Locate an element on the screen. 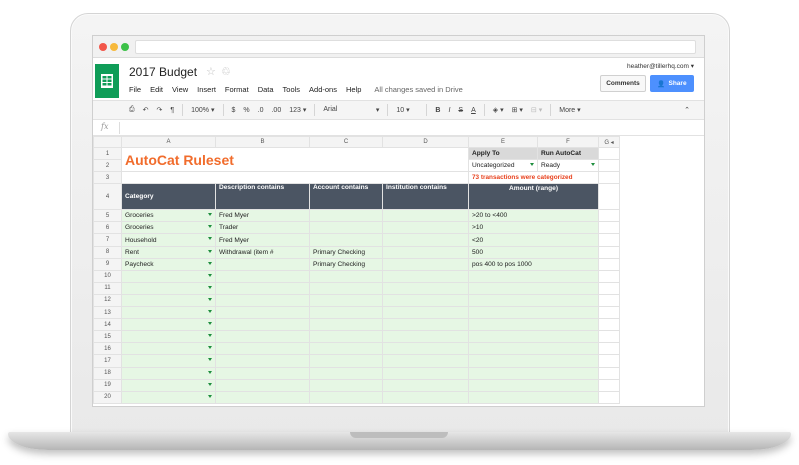 The image size is (799, 465). menu-addons: Add-ons is located at coordinates (323, 89).